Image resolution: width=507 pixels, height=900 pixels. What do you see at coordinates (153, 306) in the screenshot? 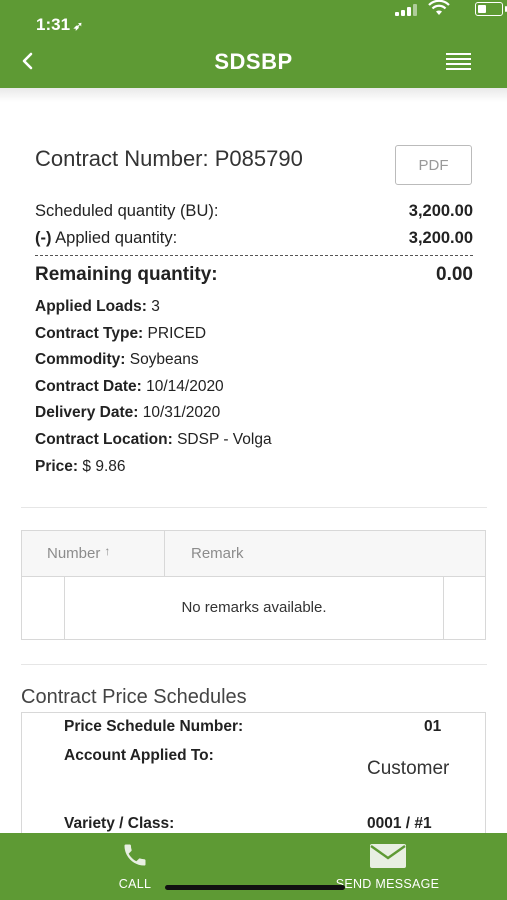
I see `detail-value: 3` at bounding box center [153, 306].